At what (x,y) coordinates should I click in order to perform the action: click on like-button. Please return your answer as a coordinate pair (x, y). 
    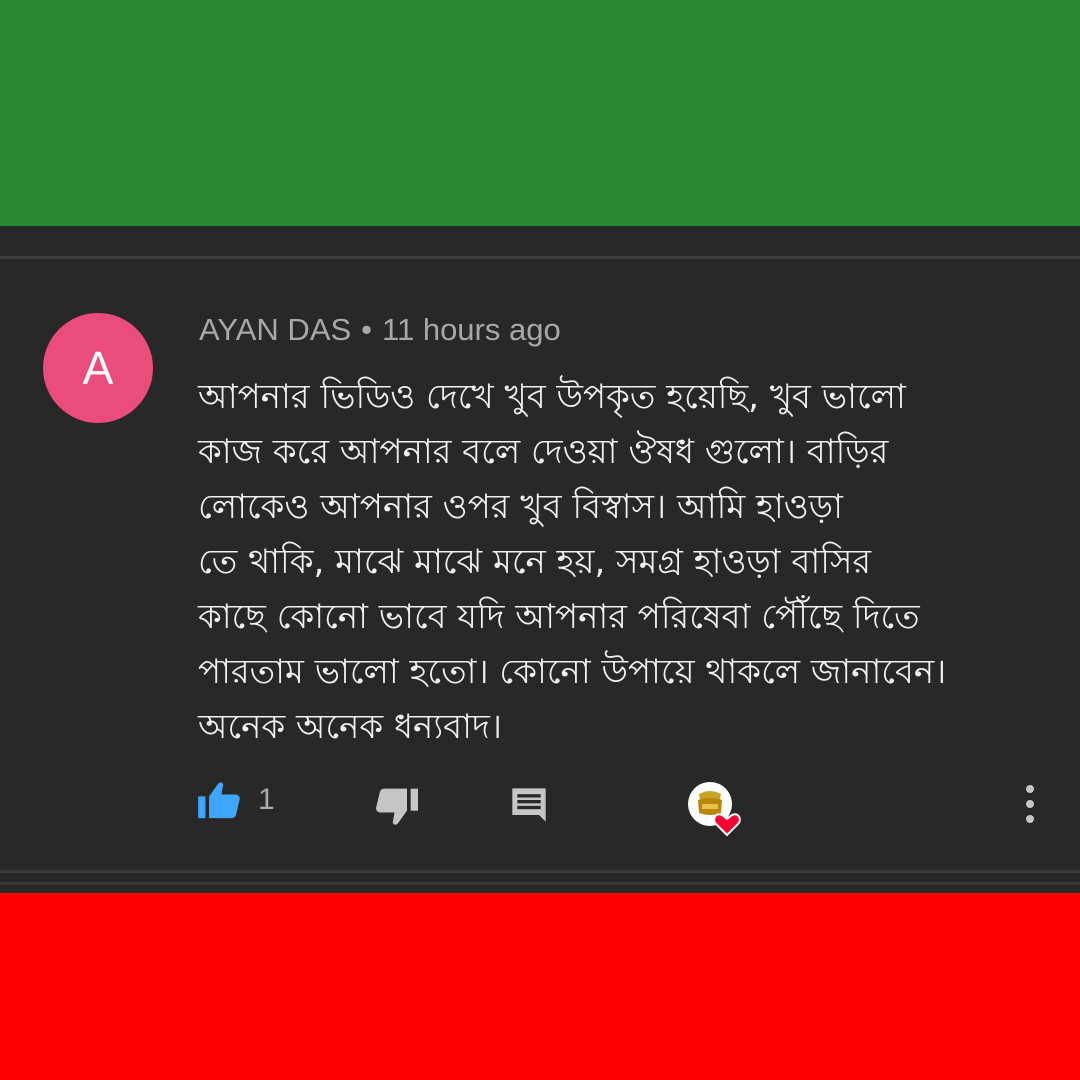
    Looking at the image, I should click on (220, 800).